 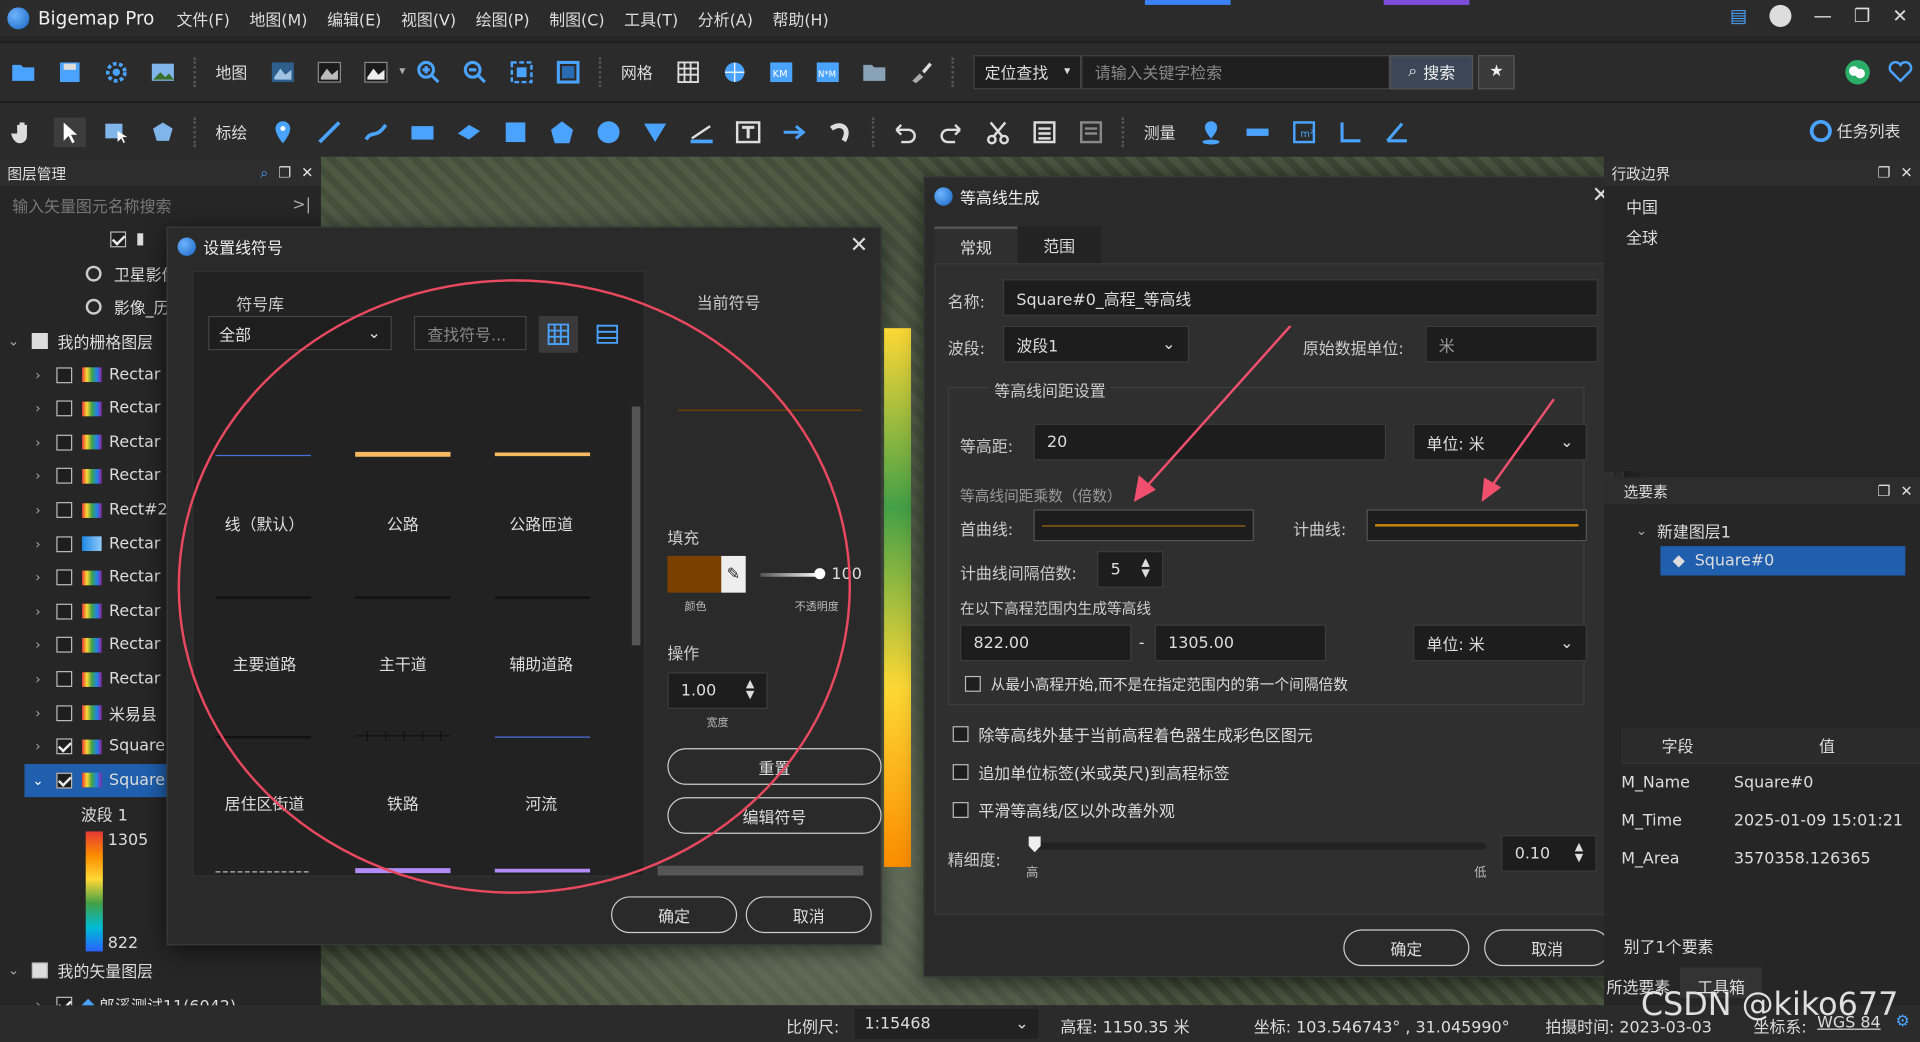 I want to click on symbol-line-main-road, so click(x=263, y=597).